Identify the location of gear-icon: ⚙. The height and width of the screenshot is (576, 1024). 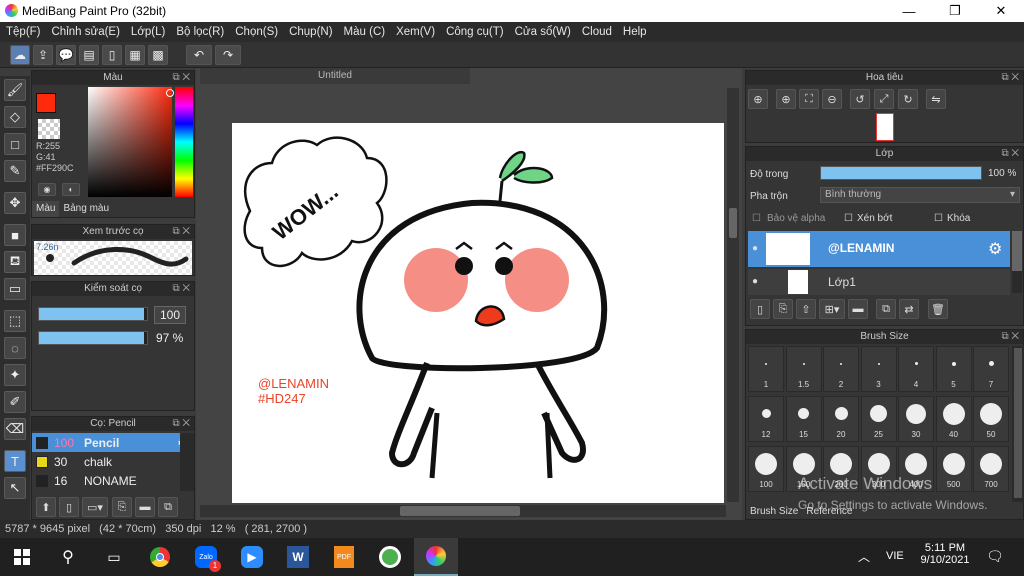
(995, 249).